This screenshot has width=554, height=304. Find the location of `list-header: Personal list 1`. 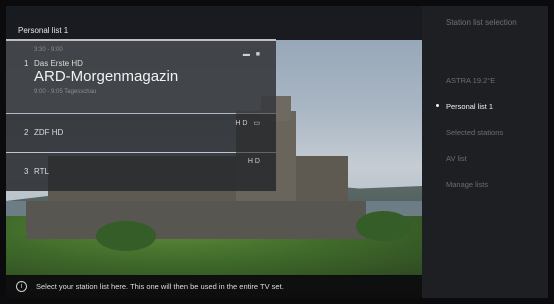

list-header: Personal list 1 is located at coordinates (214, 23).